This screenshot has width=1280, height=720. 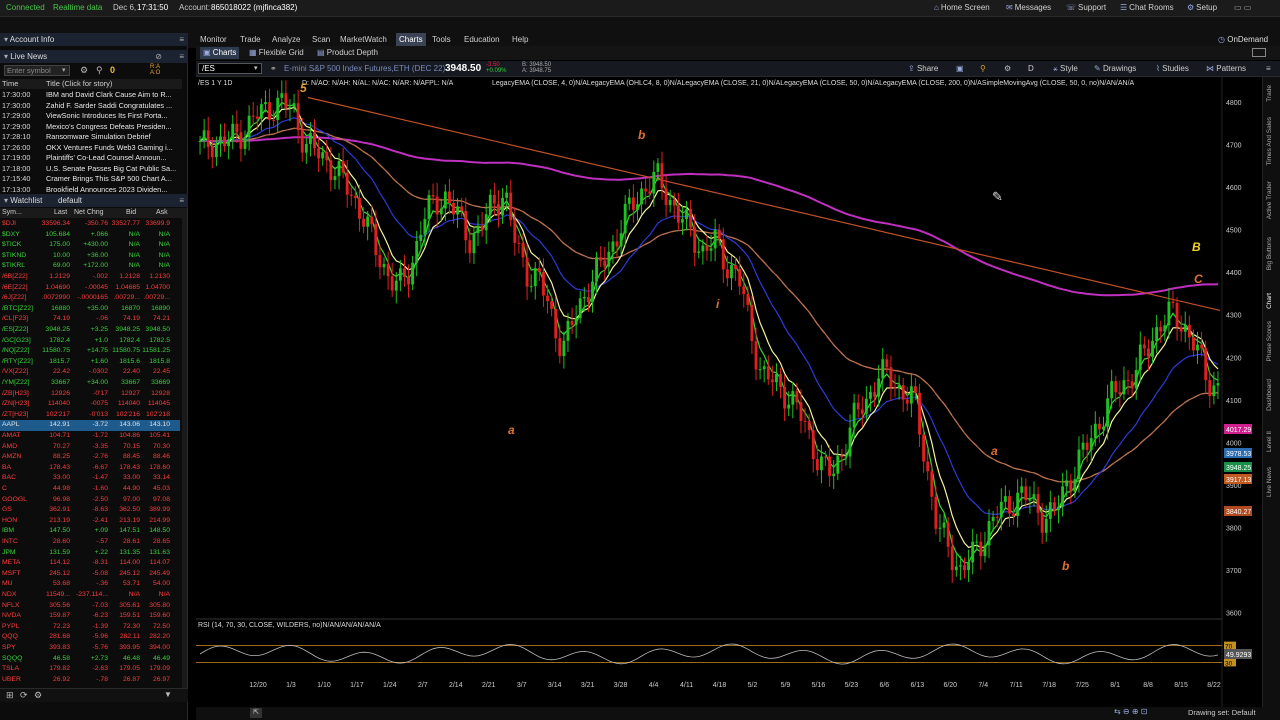 What do you see at coordinates (215, 83) in the screenshot?
I see `chart-period-label: /ES 1 Y 1D` at bounding box center [215, 83].